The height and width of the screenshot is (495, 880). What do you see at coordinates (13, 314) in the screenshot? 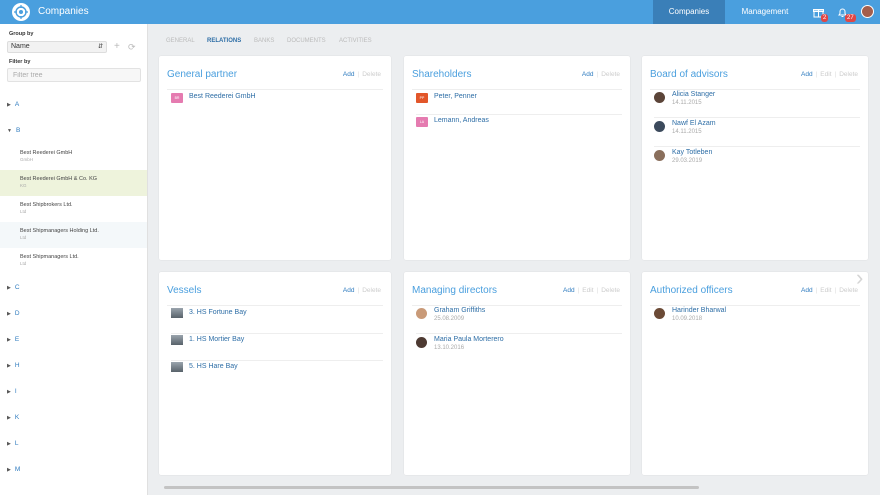
I see `tree-group-d: ▶ D` at bounding box center [13, 314].